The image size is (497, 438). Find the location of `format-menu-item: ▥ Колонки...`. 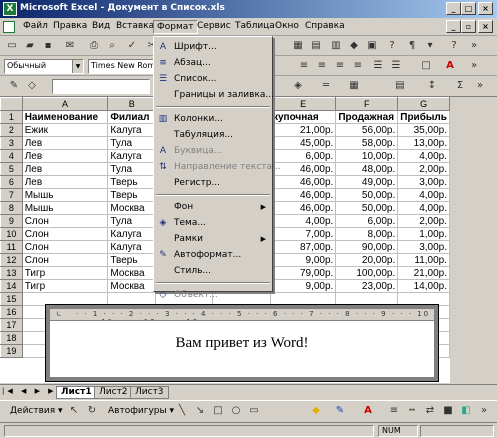

format-menu-item: ▥ Колонки... is located at coordinates (213, 119).